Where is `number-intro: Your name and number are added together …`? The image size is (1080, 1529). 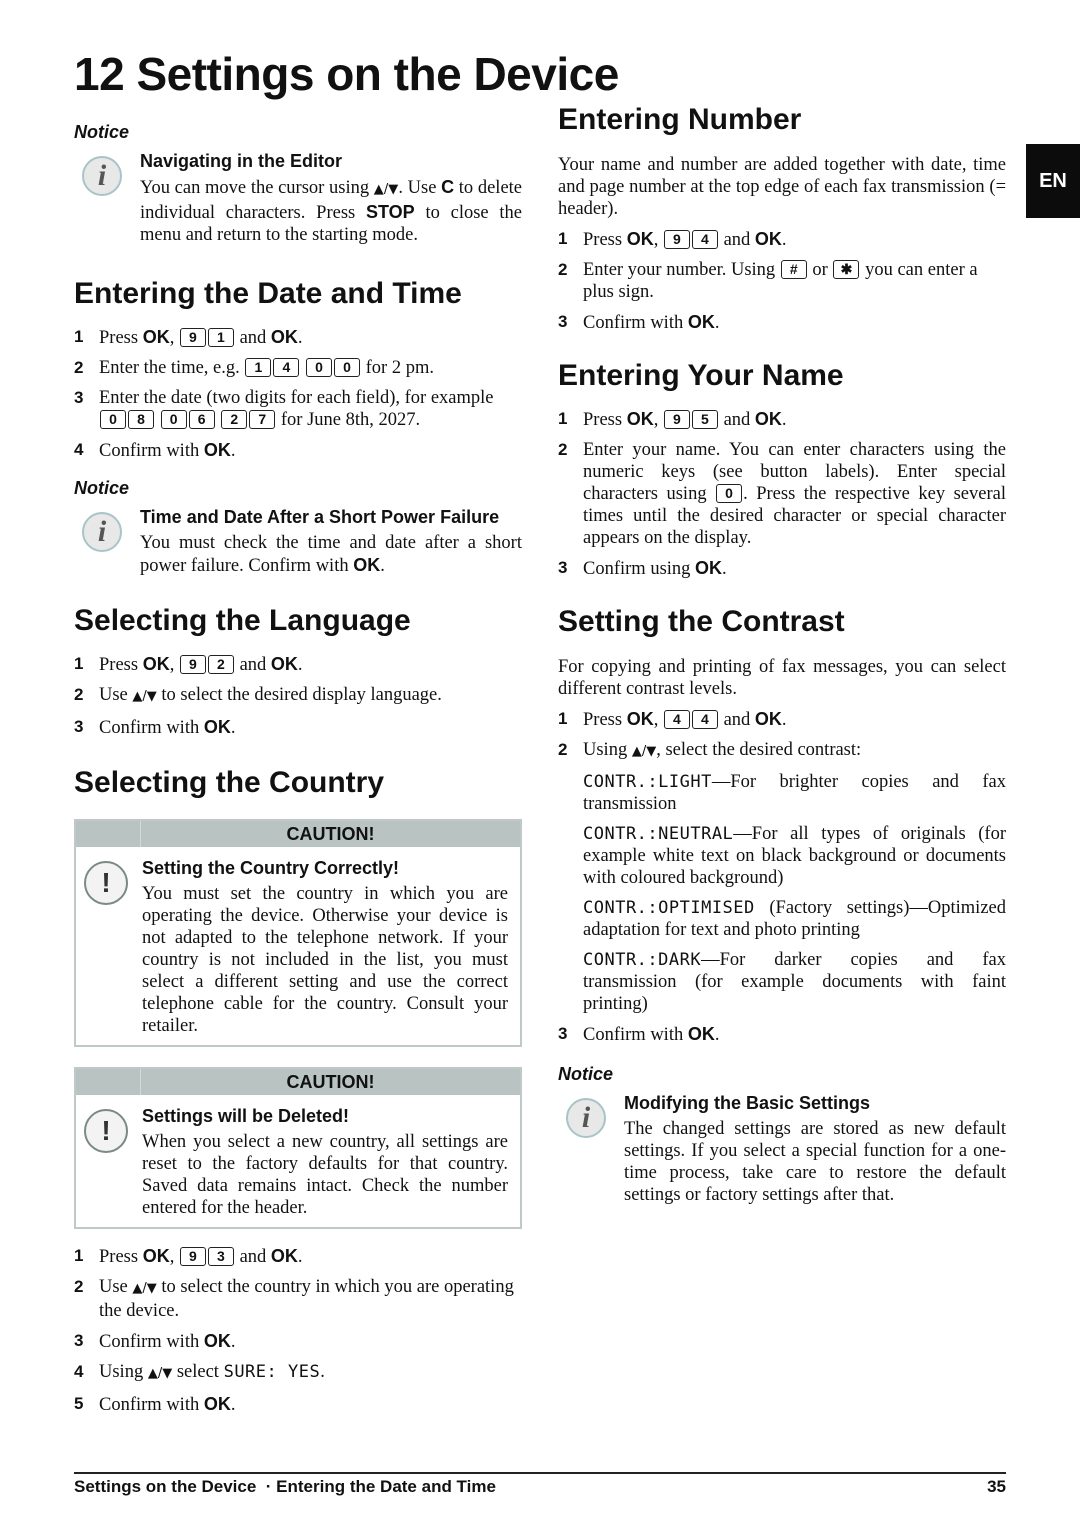
number-intro: Your name and number are added together … is located at coordinates (782, 187).